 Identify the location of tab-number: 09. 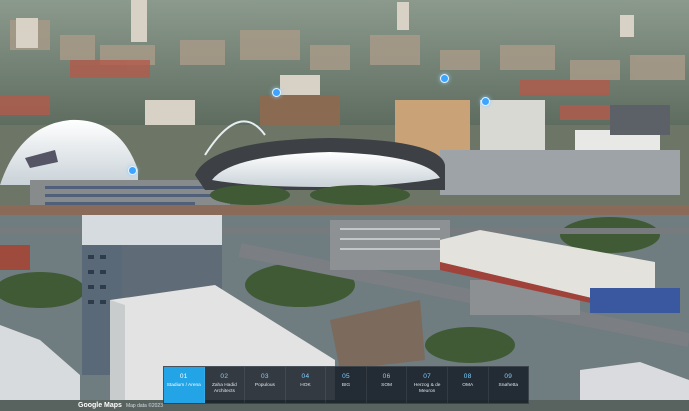
(508, 376).